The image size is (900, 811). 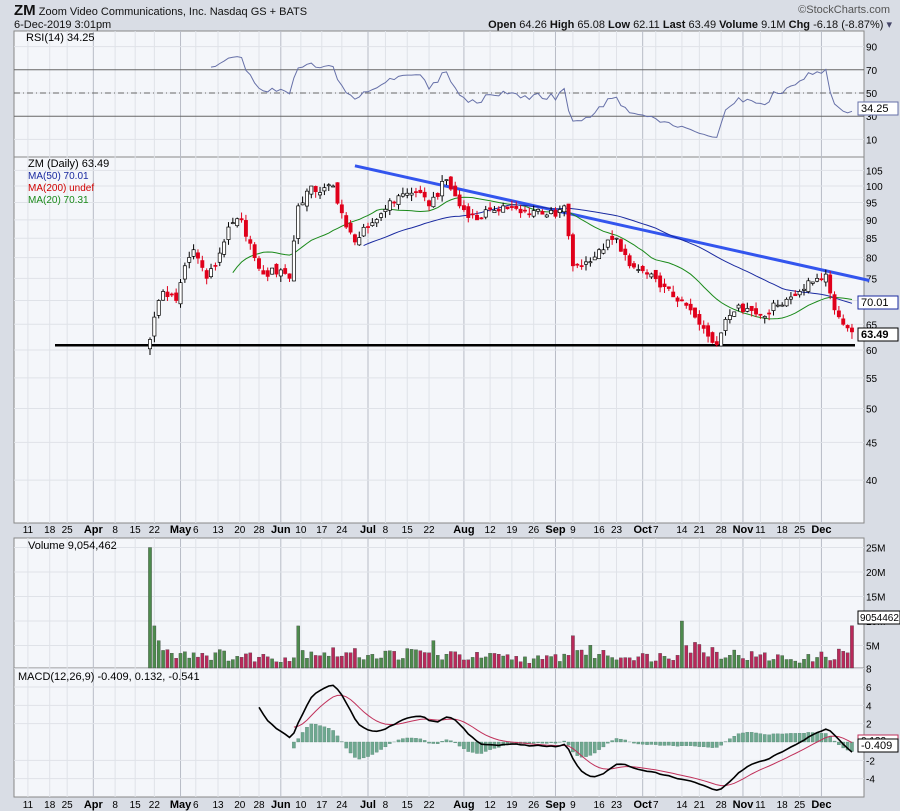 What do you see at coordinates (301, 805) in the screenshot?
I see `x-tick-label: 10` at bounding box center [301, 805].